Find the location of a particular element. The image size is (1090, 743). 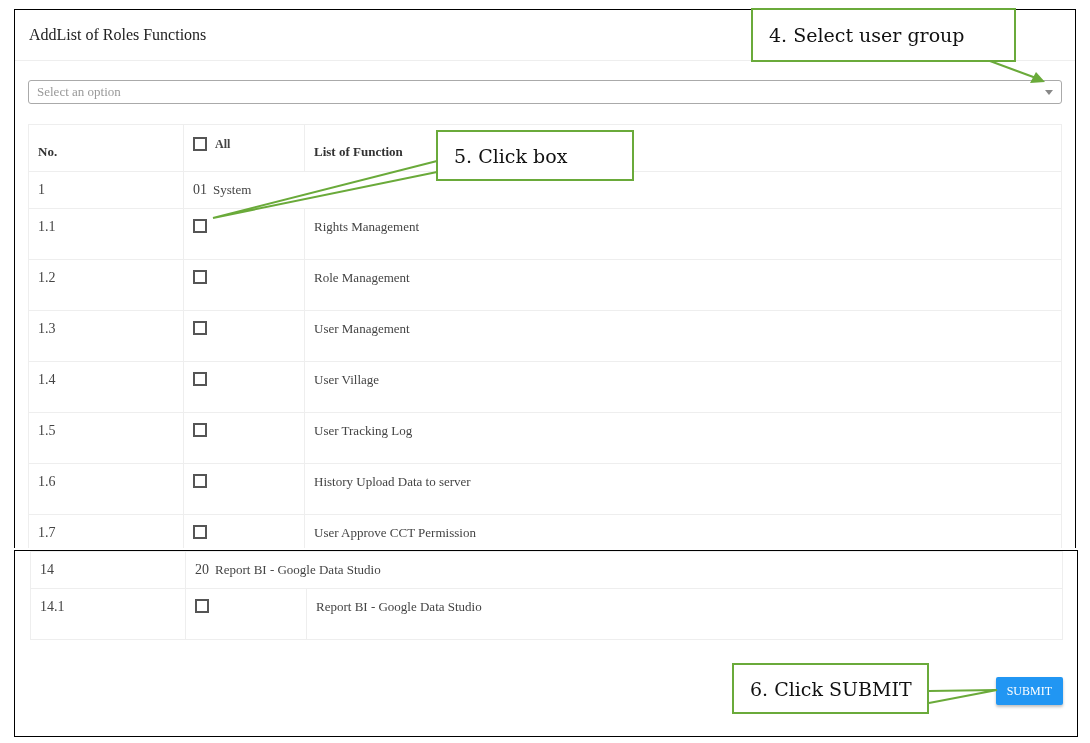

select-all-label: All is located at coordinates (223, 144).